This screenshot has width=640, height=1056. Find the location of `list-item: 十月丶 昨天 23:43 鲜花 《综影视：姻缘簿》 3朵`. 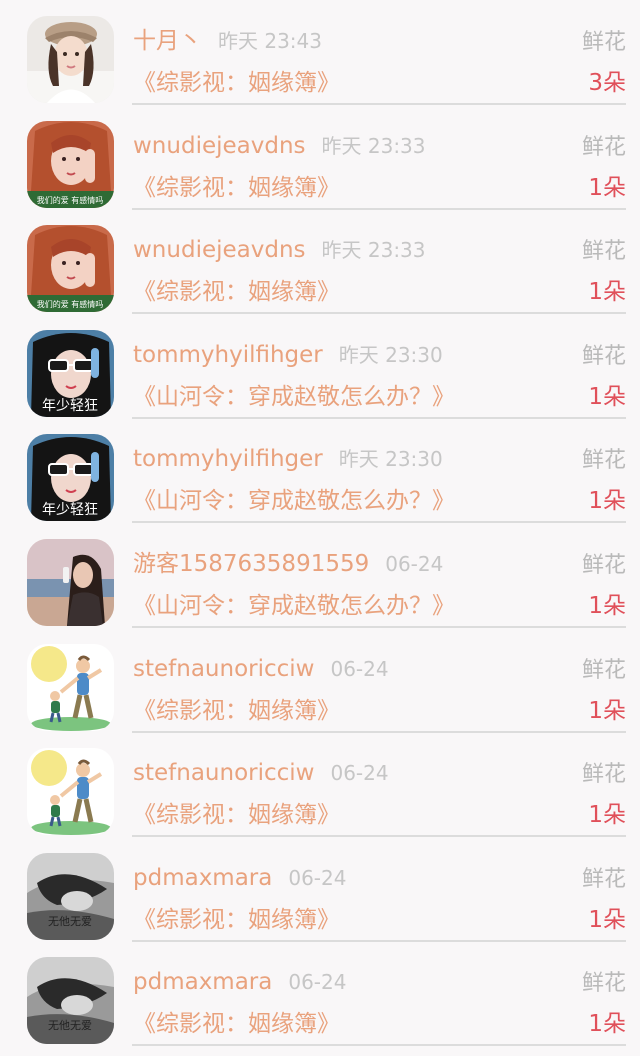

list-item: 十月丶 昨天 23:43 鲜花 《综影视：姻缘簿》 3朵 is located at coordinates (320, 52).